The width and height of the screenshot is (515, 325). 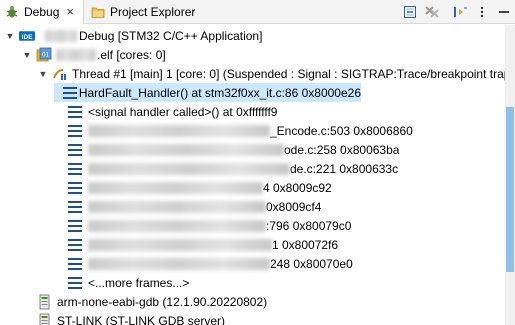 I want to click on svg-text: 01, so click(x=45, y=55).